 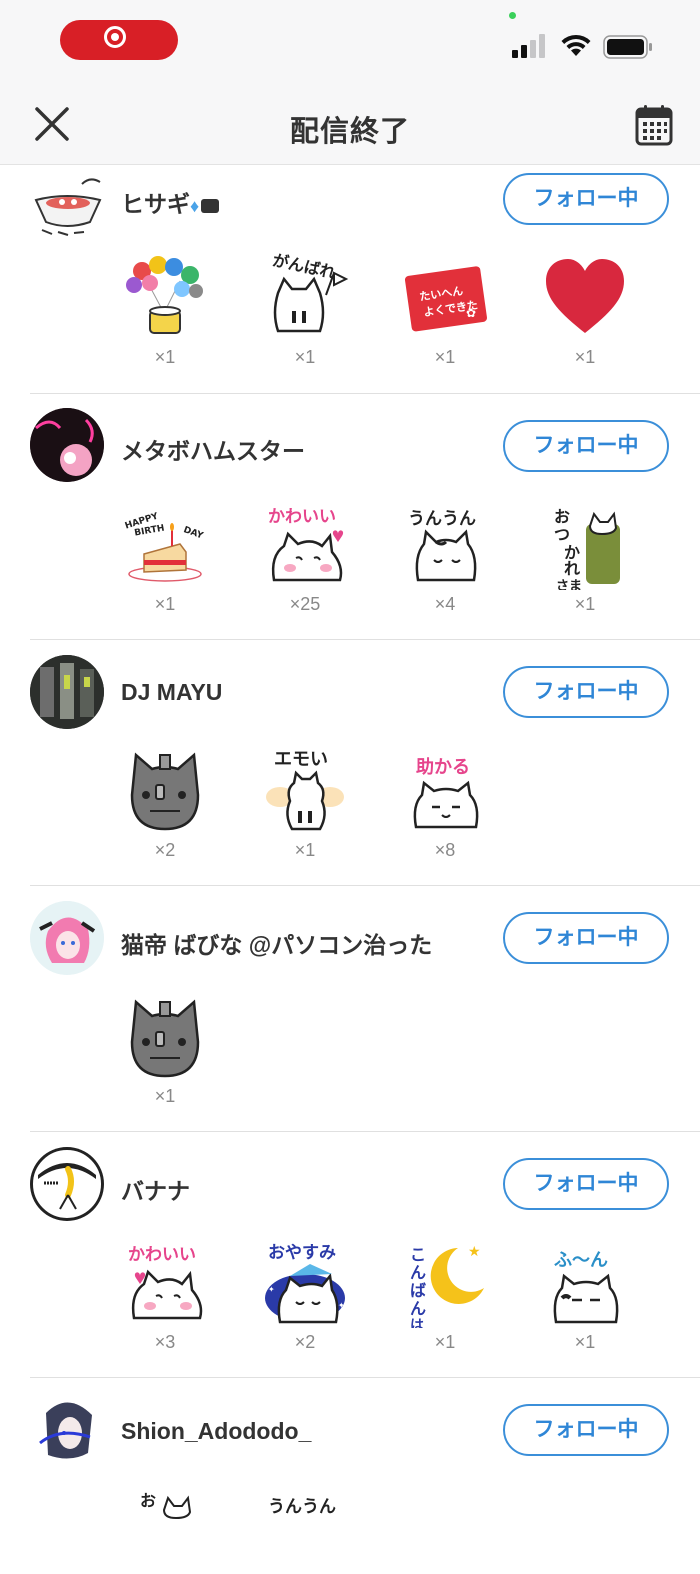 What do you see at coordinates (585, 545) in the screenshot?
I see `otsukaresama-cat-stamp: お つ か れ さま` at bounding box center [585, 545].